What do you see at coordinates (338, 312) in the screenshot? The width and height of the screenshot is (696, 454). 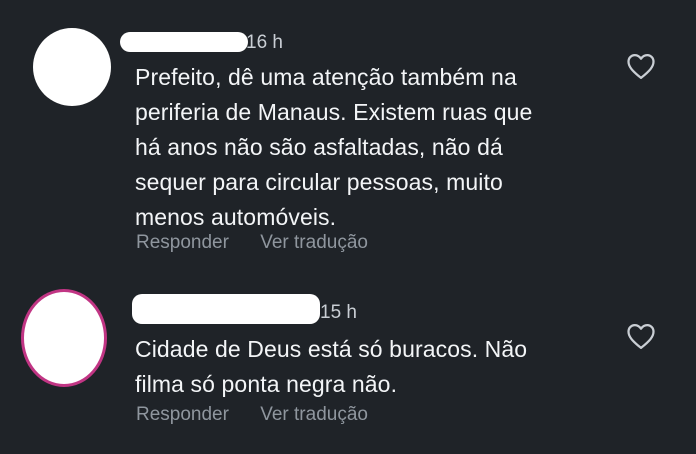 I see `comment-timestamp: 15 h` at bounding box center [338, 312].